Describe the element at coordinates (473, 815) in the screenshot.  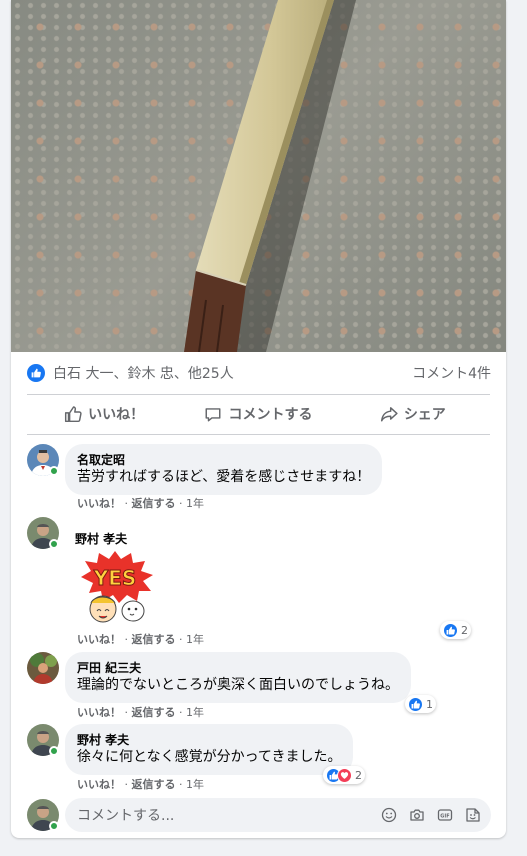
I see `sticker-icon` at that location.